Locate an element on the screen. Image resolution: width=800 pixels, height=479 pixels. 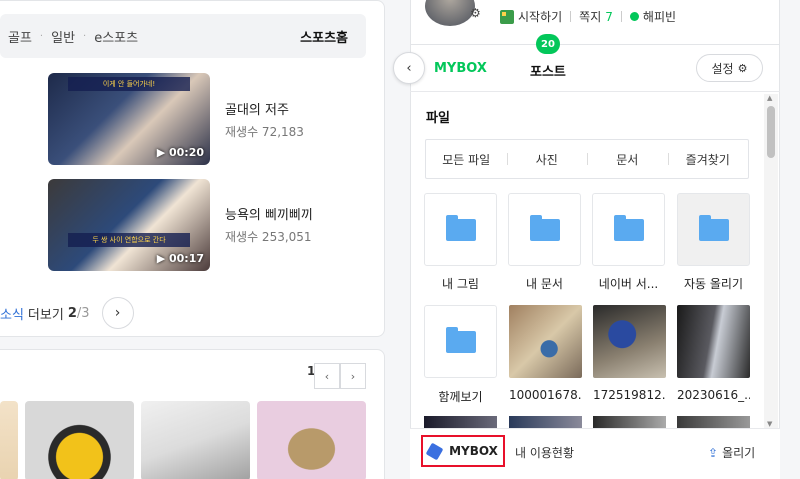
file-filter-bar: 모든 파일 사진 문서 즐겨찾기 is located at coordinates (587, 159).